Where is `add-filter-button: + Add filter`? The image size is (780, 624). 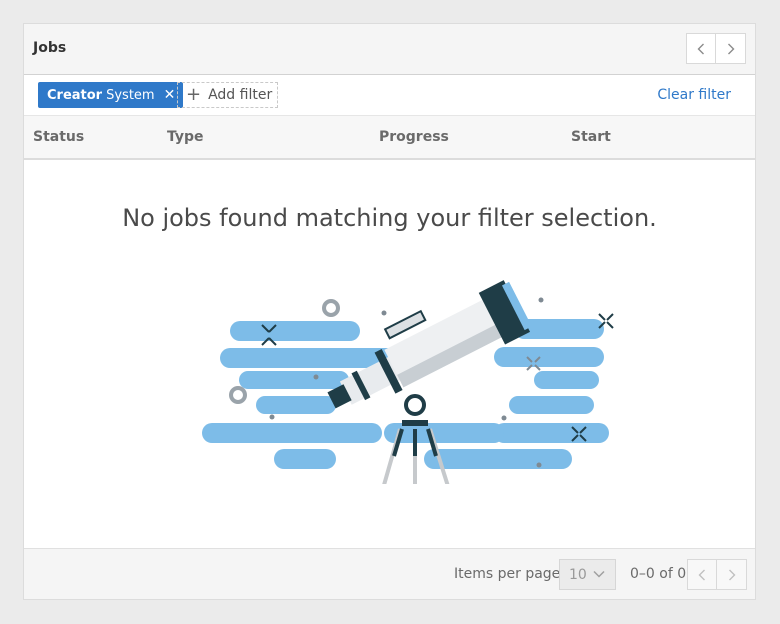
add-filter-button: + Add filter is located at coordinates (227, 95).